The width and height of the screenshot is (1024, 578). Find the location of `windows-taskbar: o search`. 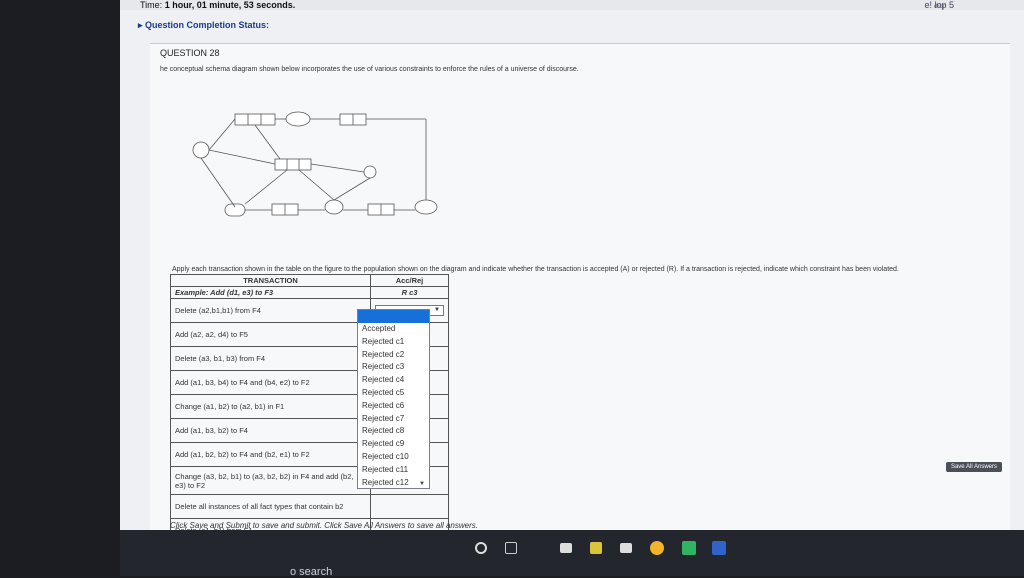

windows-taskbar: o search is located at coordinates (572, 554).